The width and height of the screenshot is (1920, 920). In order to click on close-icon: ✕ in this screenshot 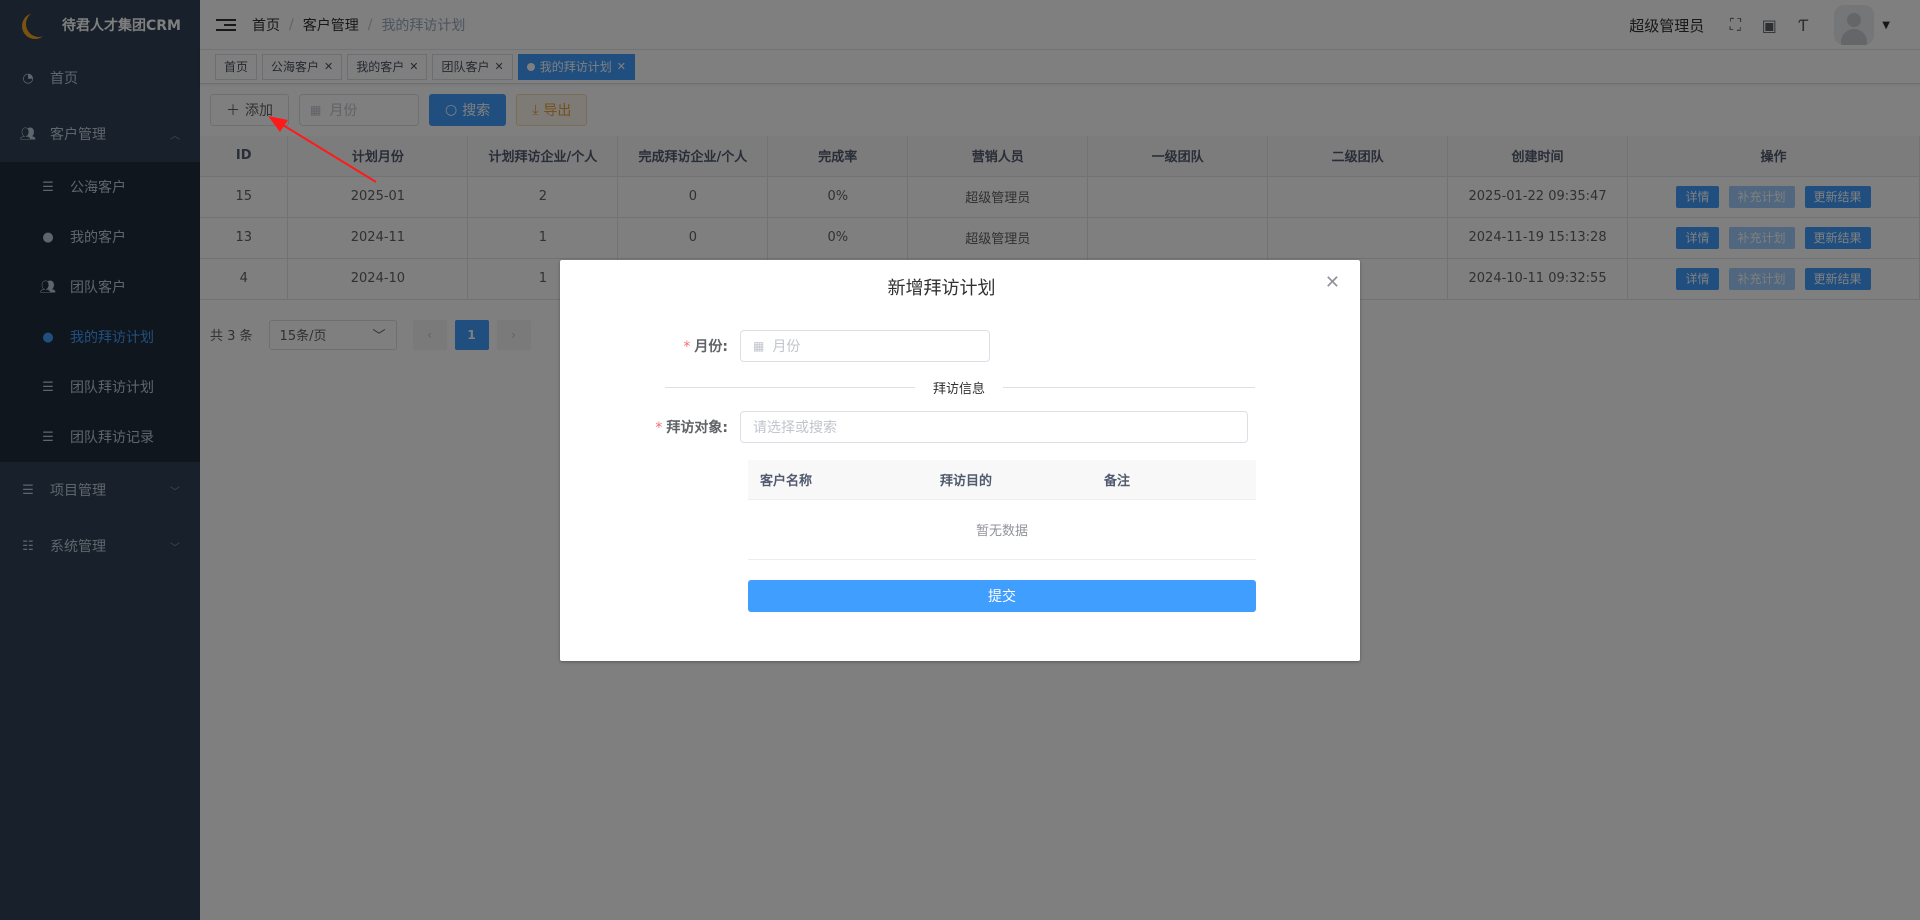, I will do `click(1332, 282)`.